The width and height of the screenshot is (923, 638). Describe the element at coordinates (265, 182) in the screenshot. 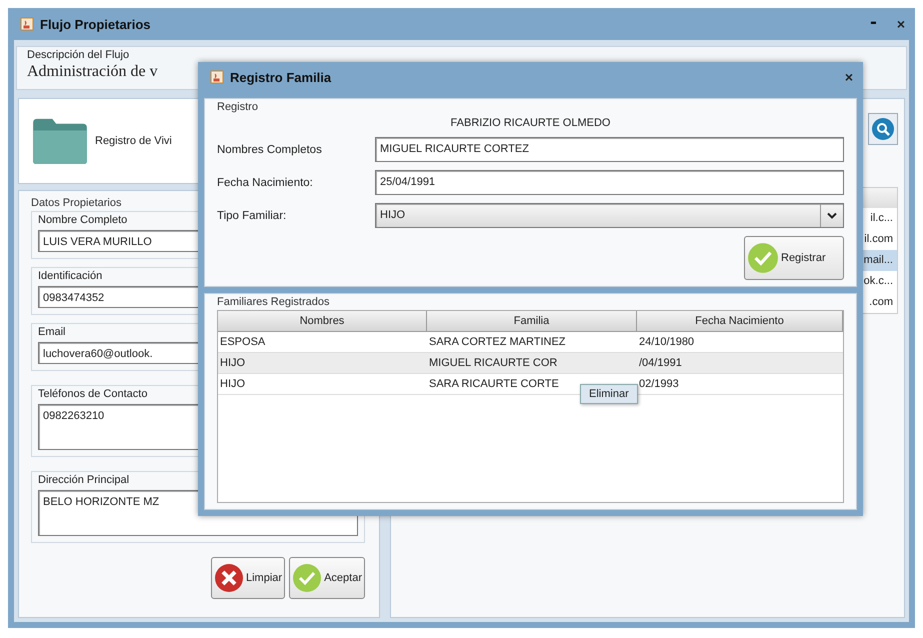

I see `field-label: Fecha Nacimiento:` at that location.